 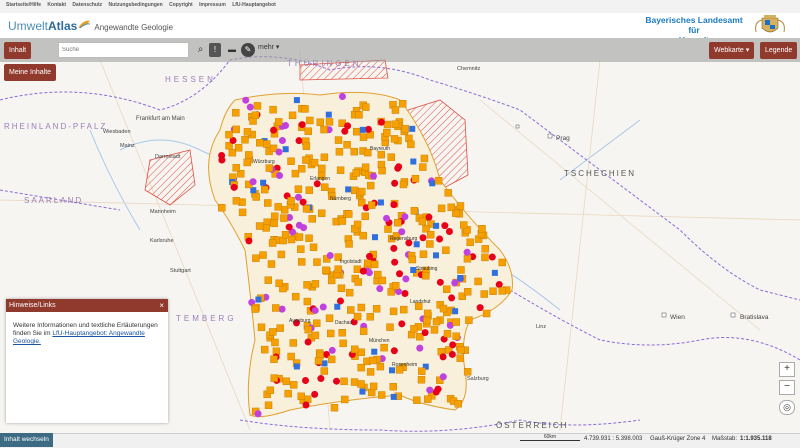 What do you see at coordinates (212, 5) in the screenshot?
I see `link-impressum: Impressum` at bounding box center [212, 5].